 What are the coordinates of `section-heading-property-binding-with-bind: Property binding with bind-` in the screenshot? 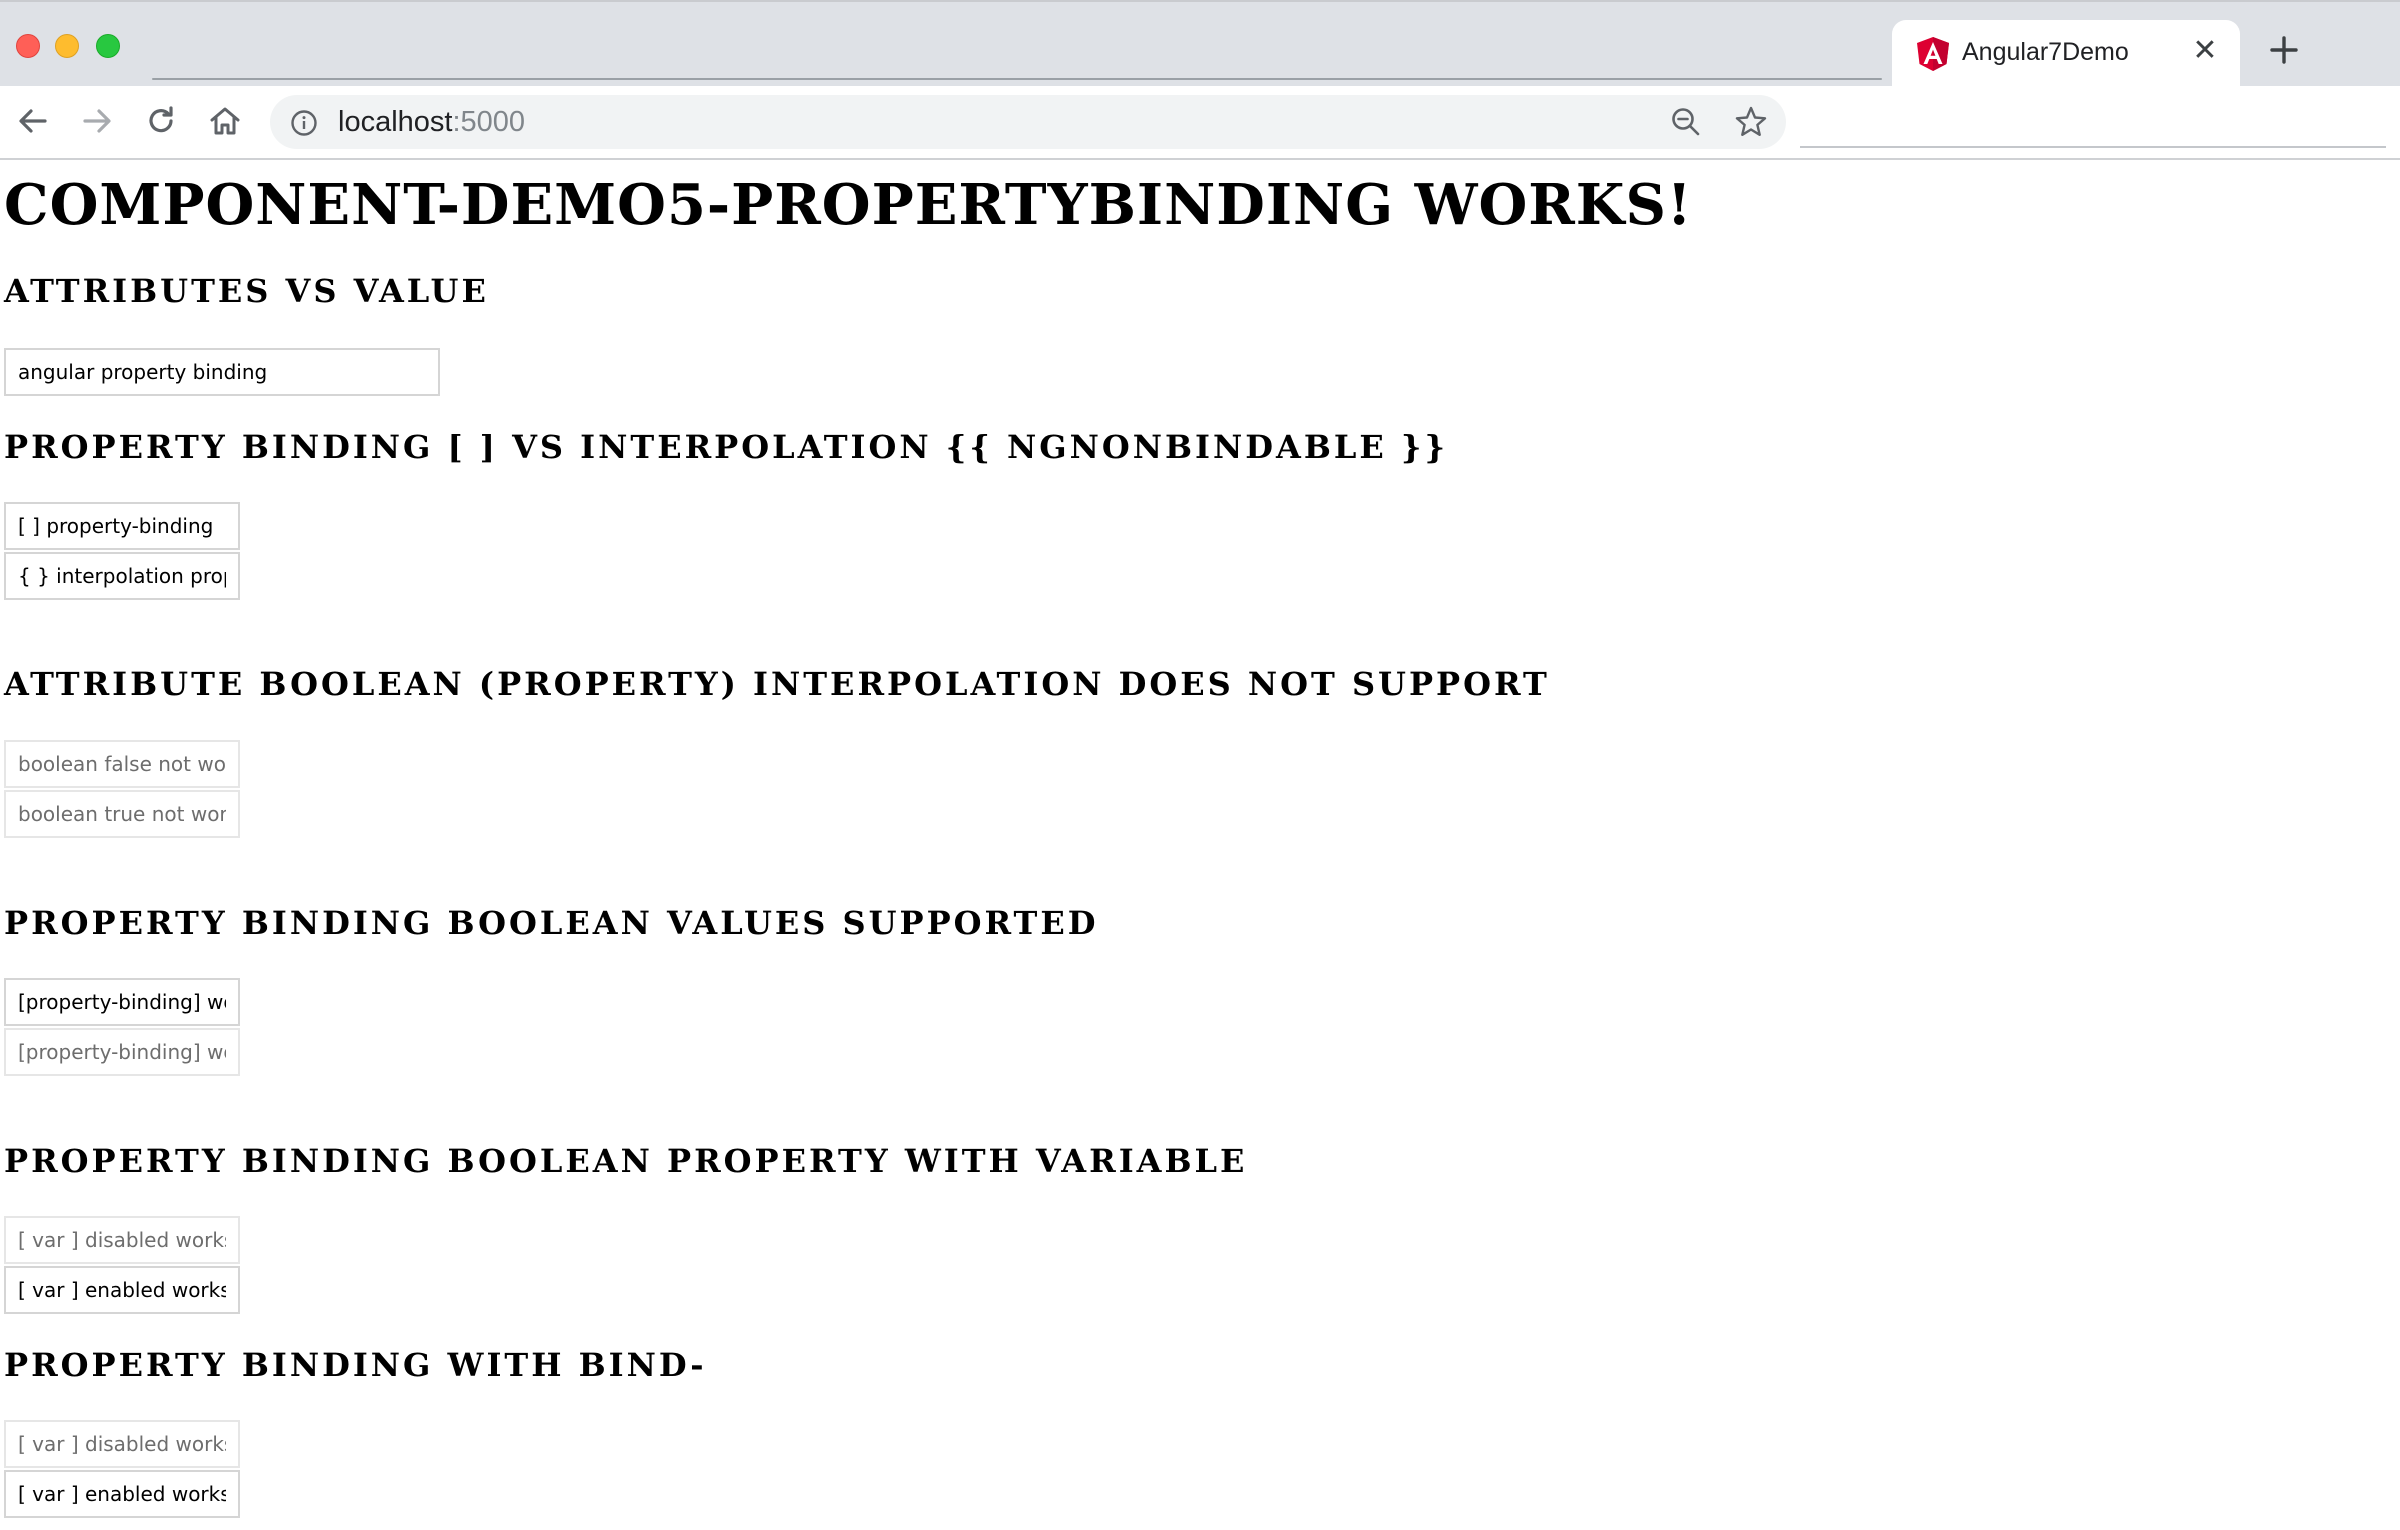 It's located at (355, 1365).